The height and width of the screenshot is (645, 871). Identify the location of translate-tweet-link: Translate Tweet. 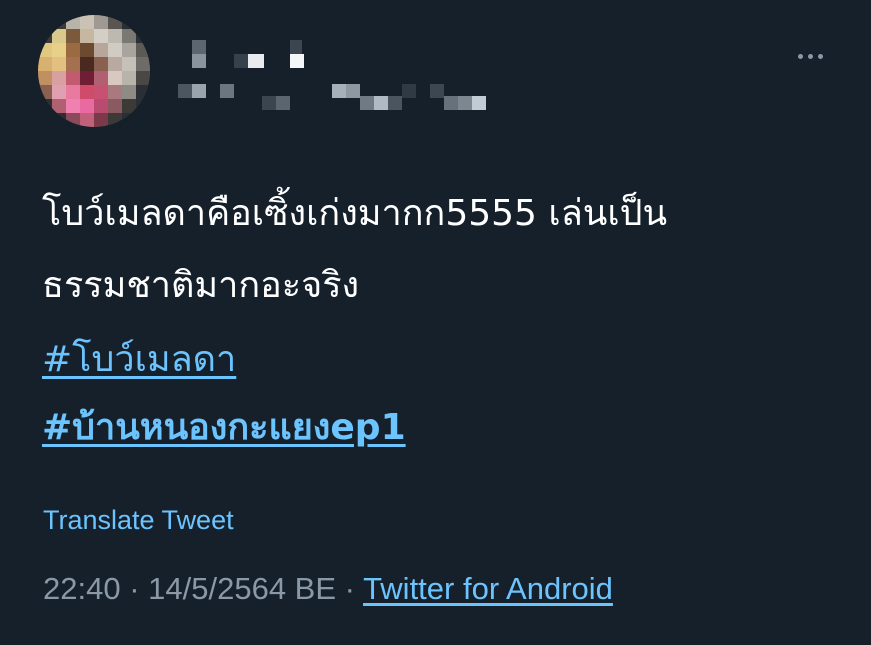
(138, 520).